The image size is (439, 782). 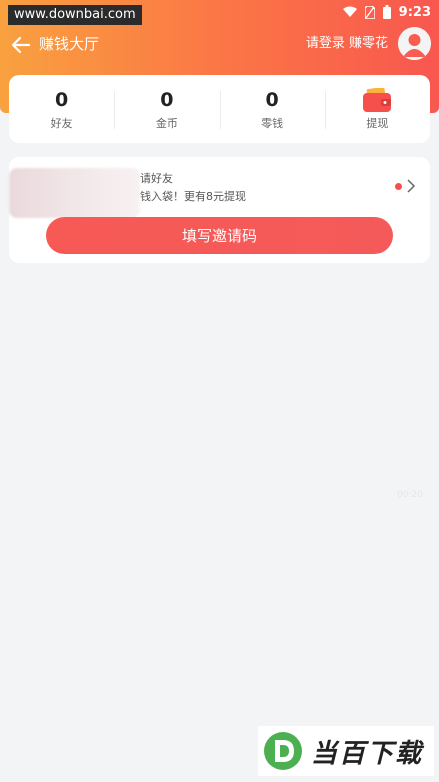 What do you see at coordinates (74, 193) in the screenshot?
I see `invite-banner-image` at bounding box center [74, 193].